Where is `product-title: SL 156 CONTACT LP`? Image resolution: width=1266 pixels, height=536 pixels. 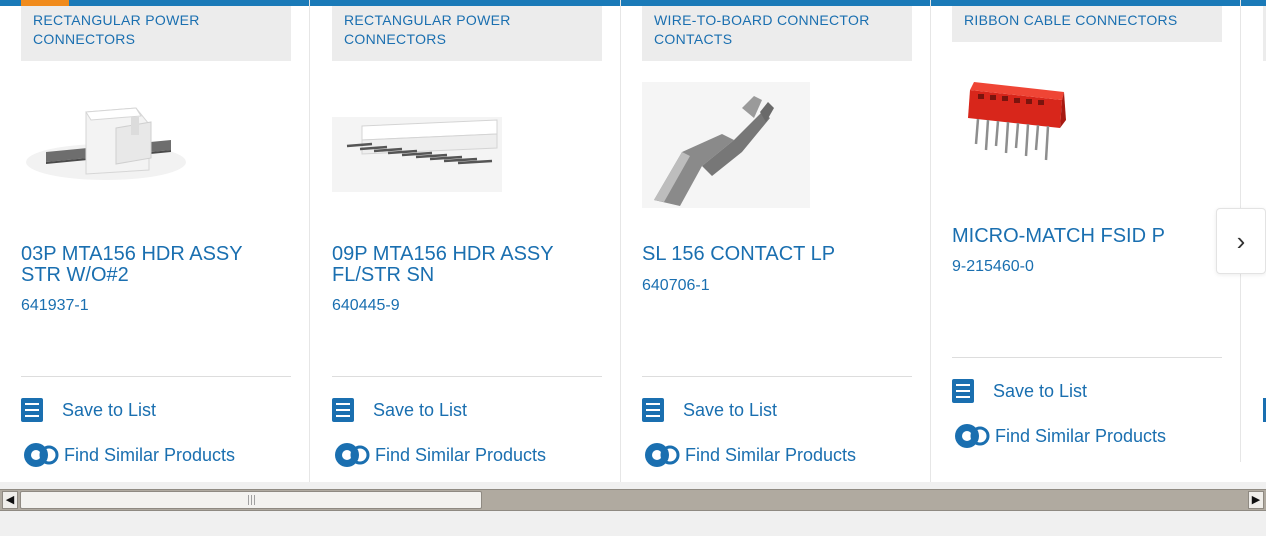
product-title: SL 156 CONTACT LP is located at coordinates (772, 254).